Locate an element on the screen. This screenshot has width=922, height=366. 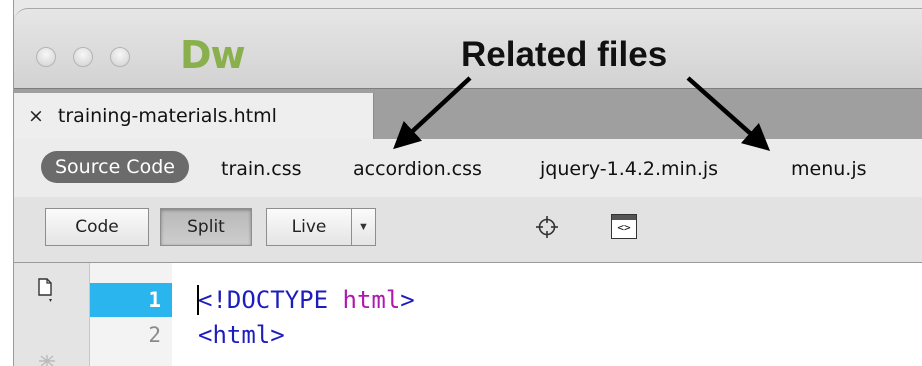
line-number-current: 1 is located at coordinates (131, 300).